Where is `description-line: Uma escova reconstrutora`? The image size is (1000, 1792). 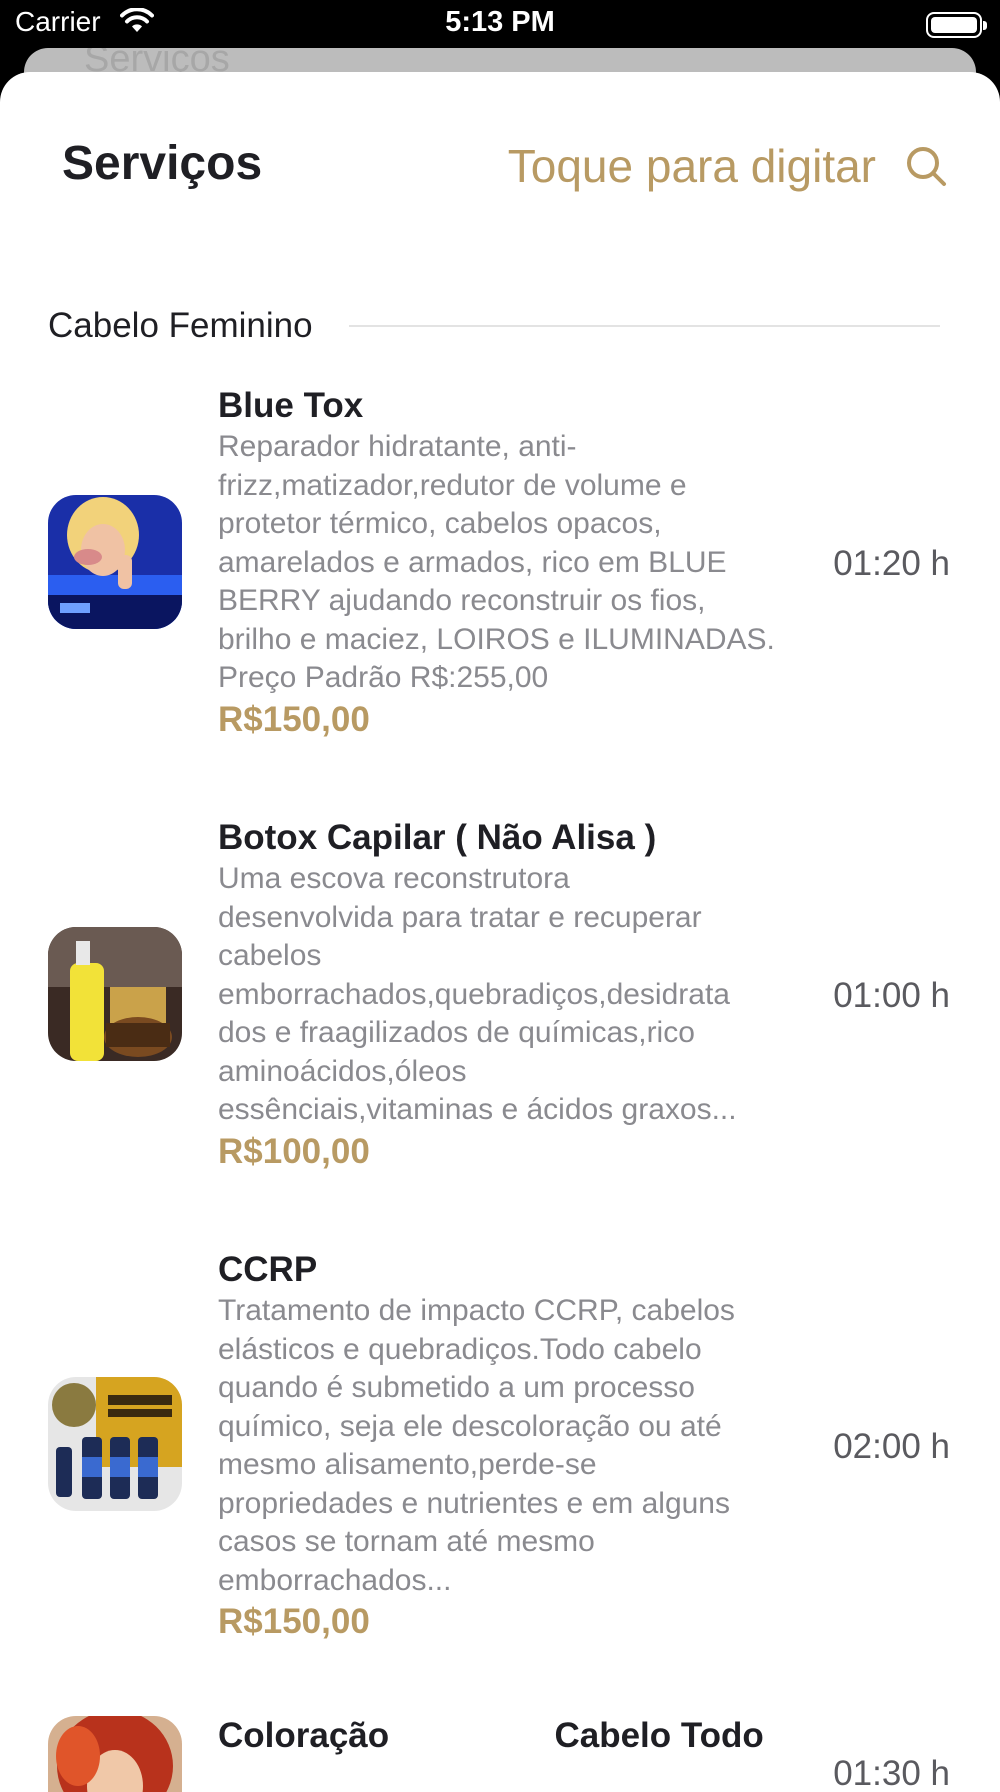
description-line: Uma escova reconstrutora is located at coordinates (394, 878).